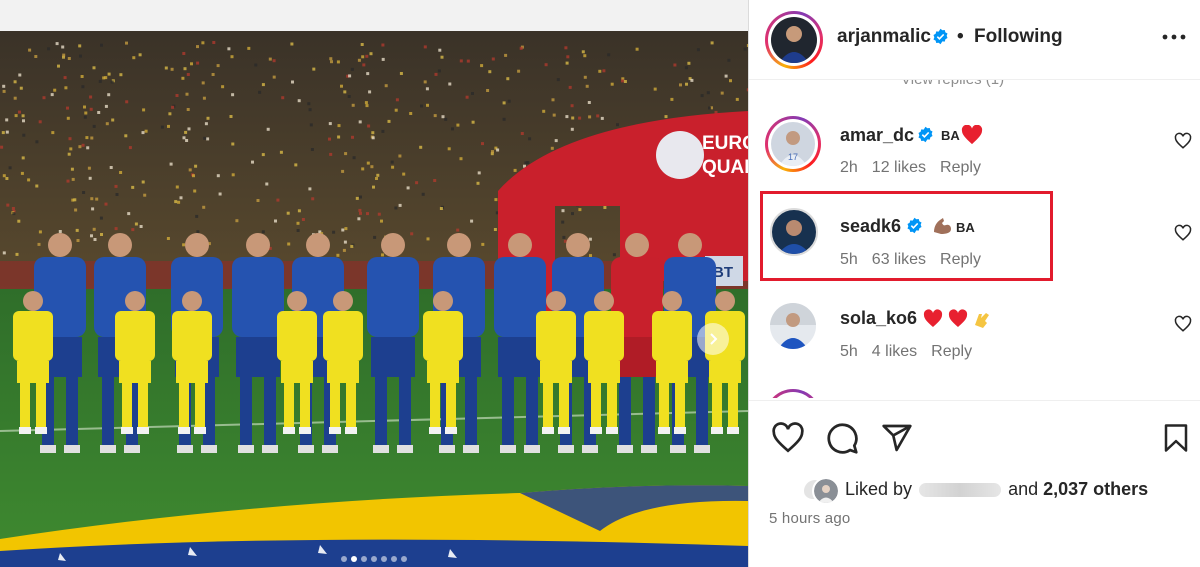 The width and height of the screenshot is (1200, 567). Describe the element at coordinates (950, 135) in the screenshot. I see `comment-text: BA` at that location.